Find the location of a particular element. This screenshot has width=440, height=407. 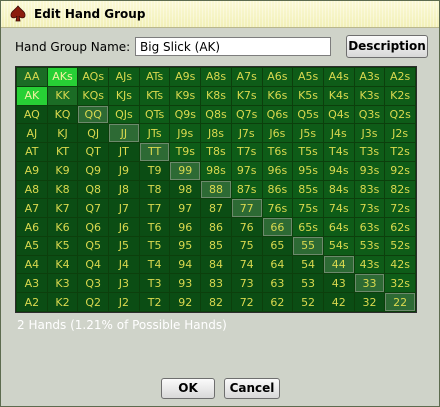

hand-cell: KQ is located at coordinates (62, 114).